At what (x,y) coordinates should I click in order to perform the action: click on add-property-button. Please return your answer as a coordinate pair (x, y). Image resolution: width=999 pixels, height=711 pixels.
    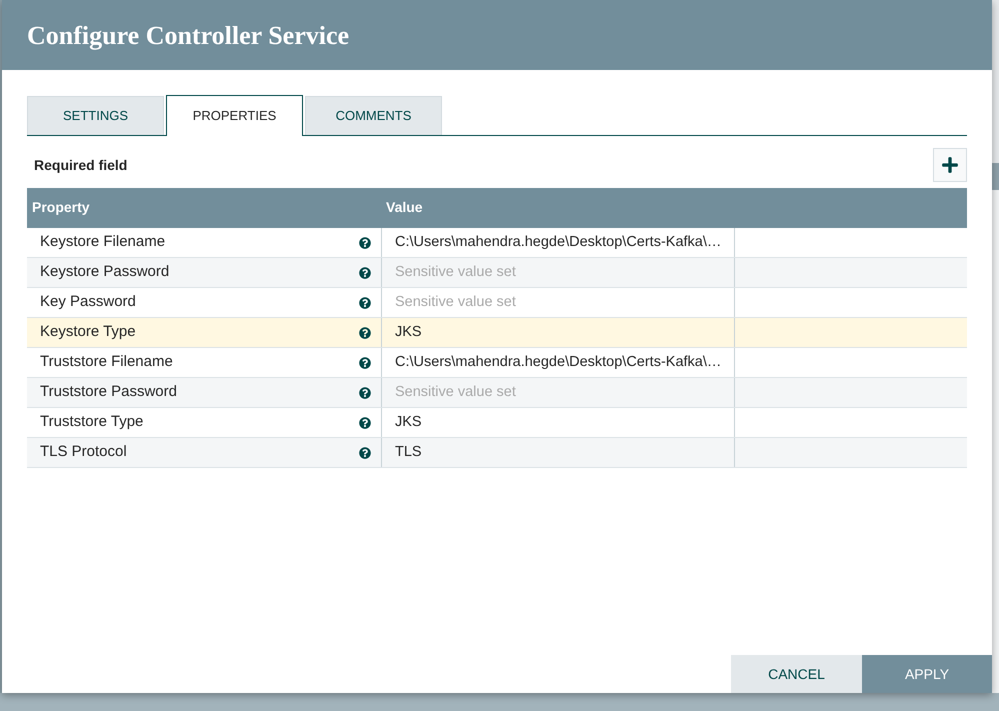
    Looking at the image, I should click on (950, 165).